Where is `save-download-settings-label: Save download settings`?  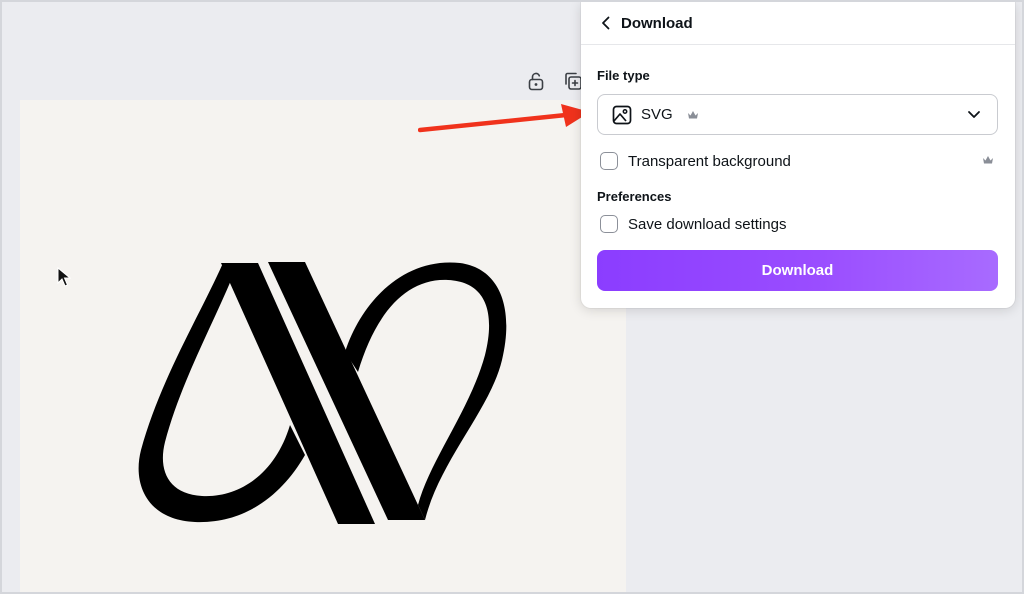 save-download-settings-label: Save download settings is located at coordinates (707, 224).